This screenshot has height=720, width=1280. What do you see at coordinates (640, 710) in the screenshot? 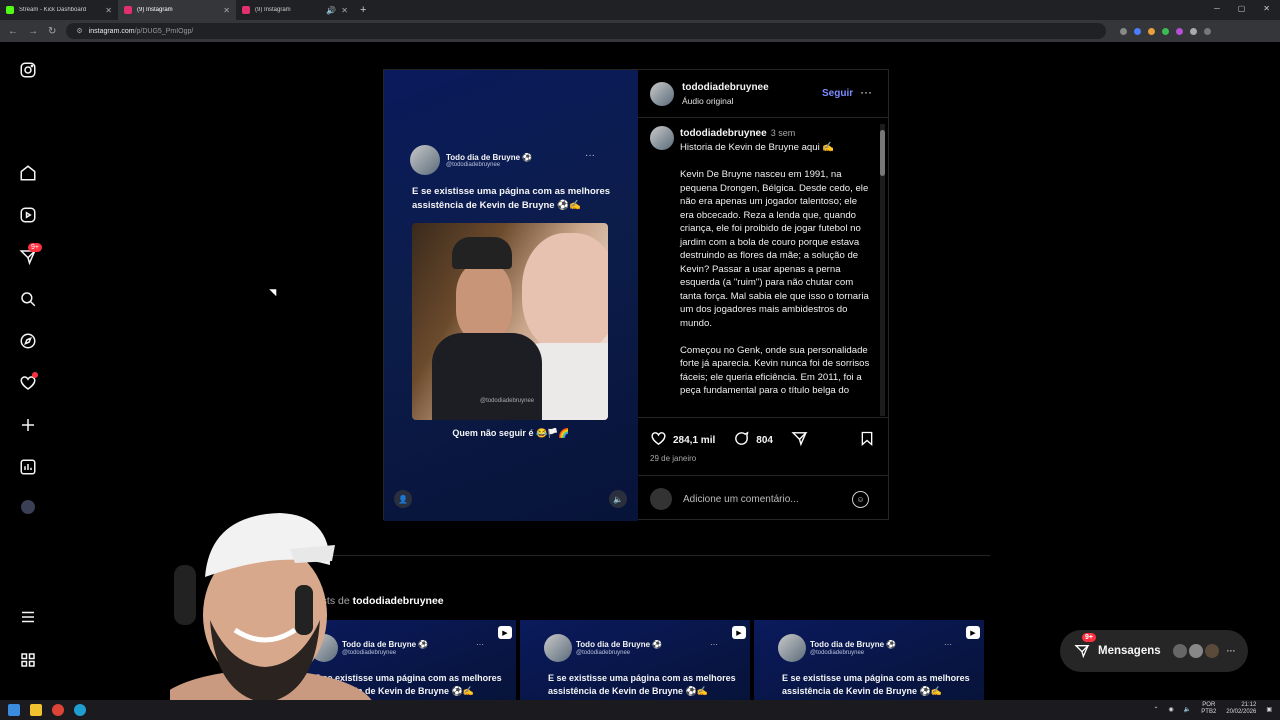
I see `os-taskbar: ⌃ ◉ 🔈 POR PTB2 21:12 20/02/2026 ▣` at bounding box center [640, 710].